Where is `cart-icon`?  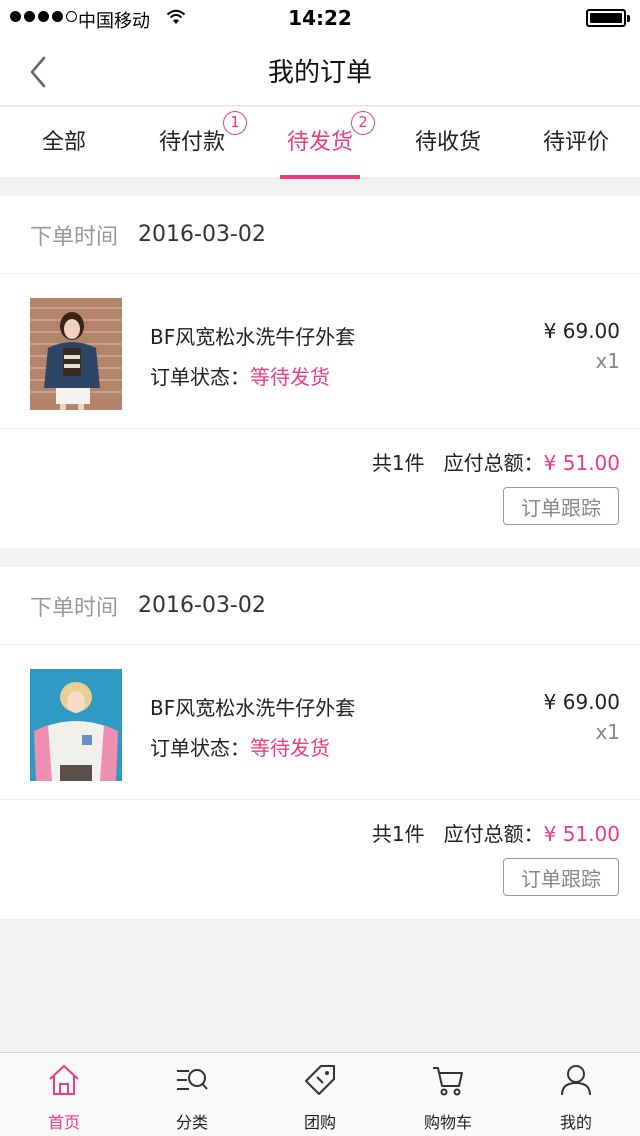
cart-icon is located at coordinates (448, 1081).